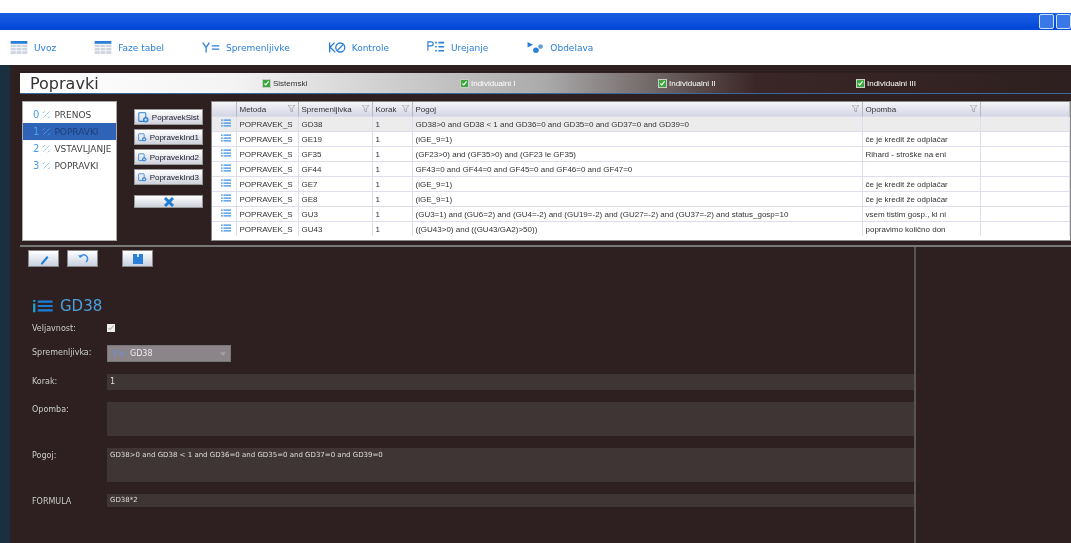 The height and width of the screenshot is (543, 1071). Describe the element at coordinates (552, 124) in the screenshot. I see `table-cell: GD38>0 and GD38 < 1 and GD36=0 and GD35=0 and GD37=0 and GD39=0` at that location.